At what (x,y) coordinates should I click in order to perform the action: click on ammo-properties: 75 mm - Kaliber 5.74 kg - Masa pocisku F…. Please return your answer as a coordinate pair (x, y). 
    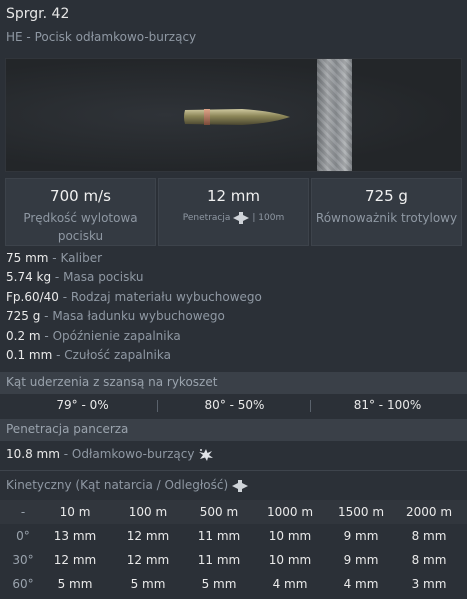
    Looking at the image, I should click on (134, 309).